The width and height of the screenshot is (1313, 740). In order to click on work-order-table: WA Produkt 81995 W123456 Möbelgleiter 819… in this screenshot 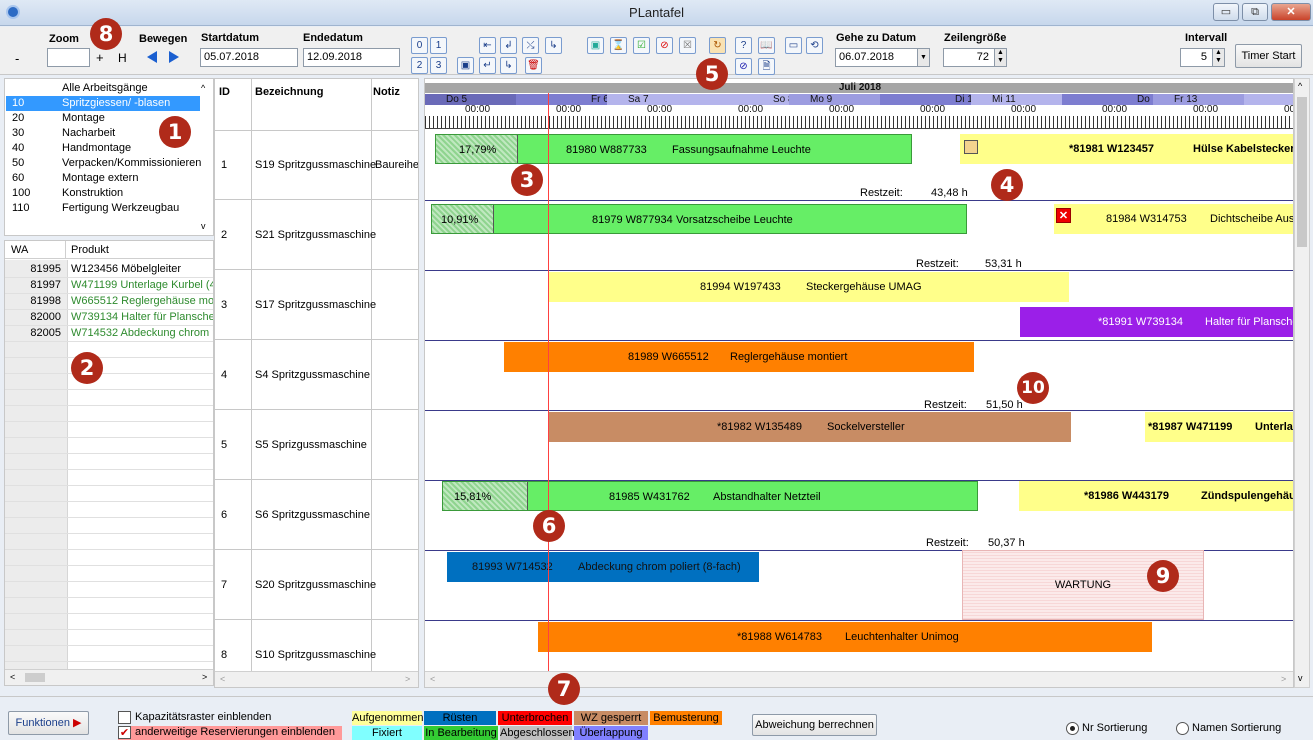, I will do `click(109, 463)`.